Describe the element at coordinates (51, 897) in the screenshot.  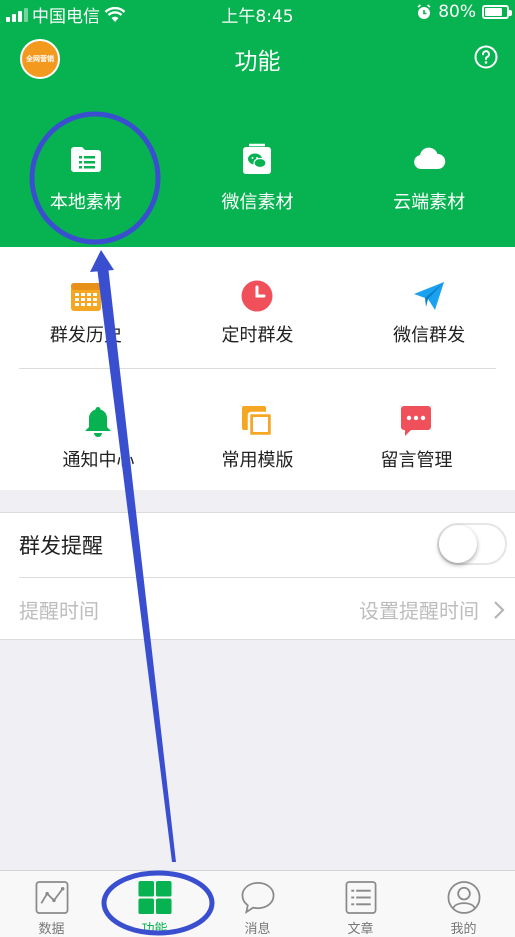
I see `chart-icon` at that location.